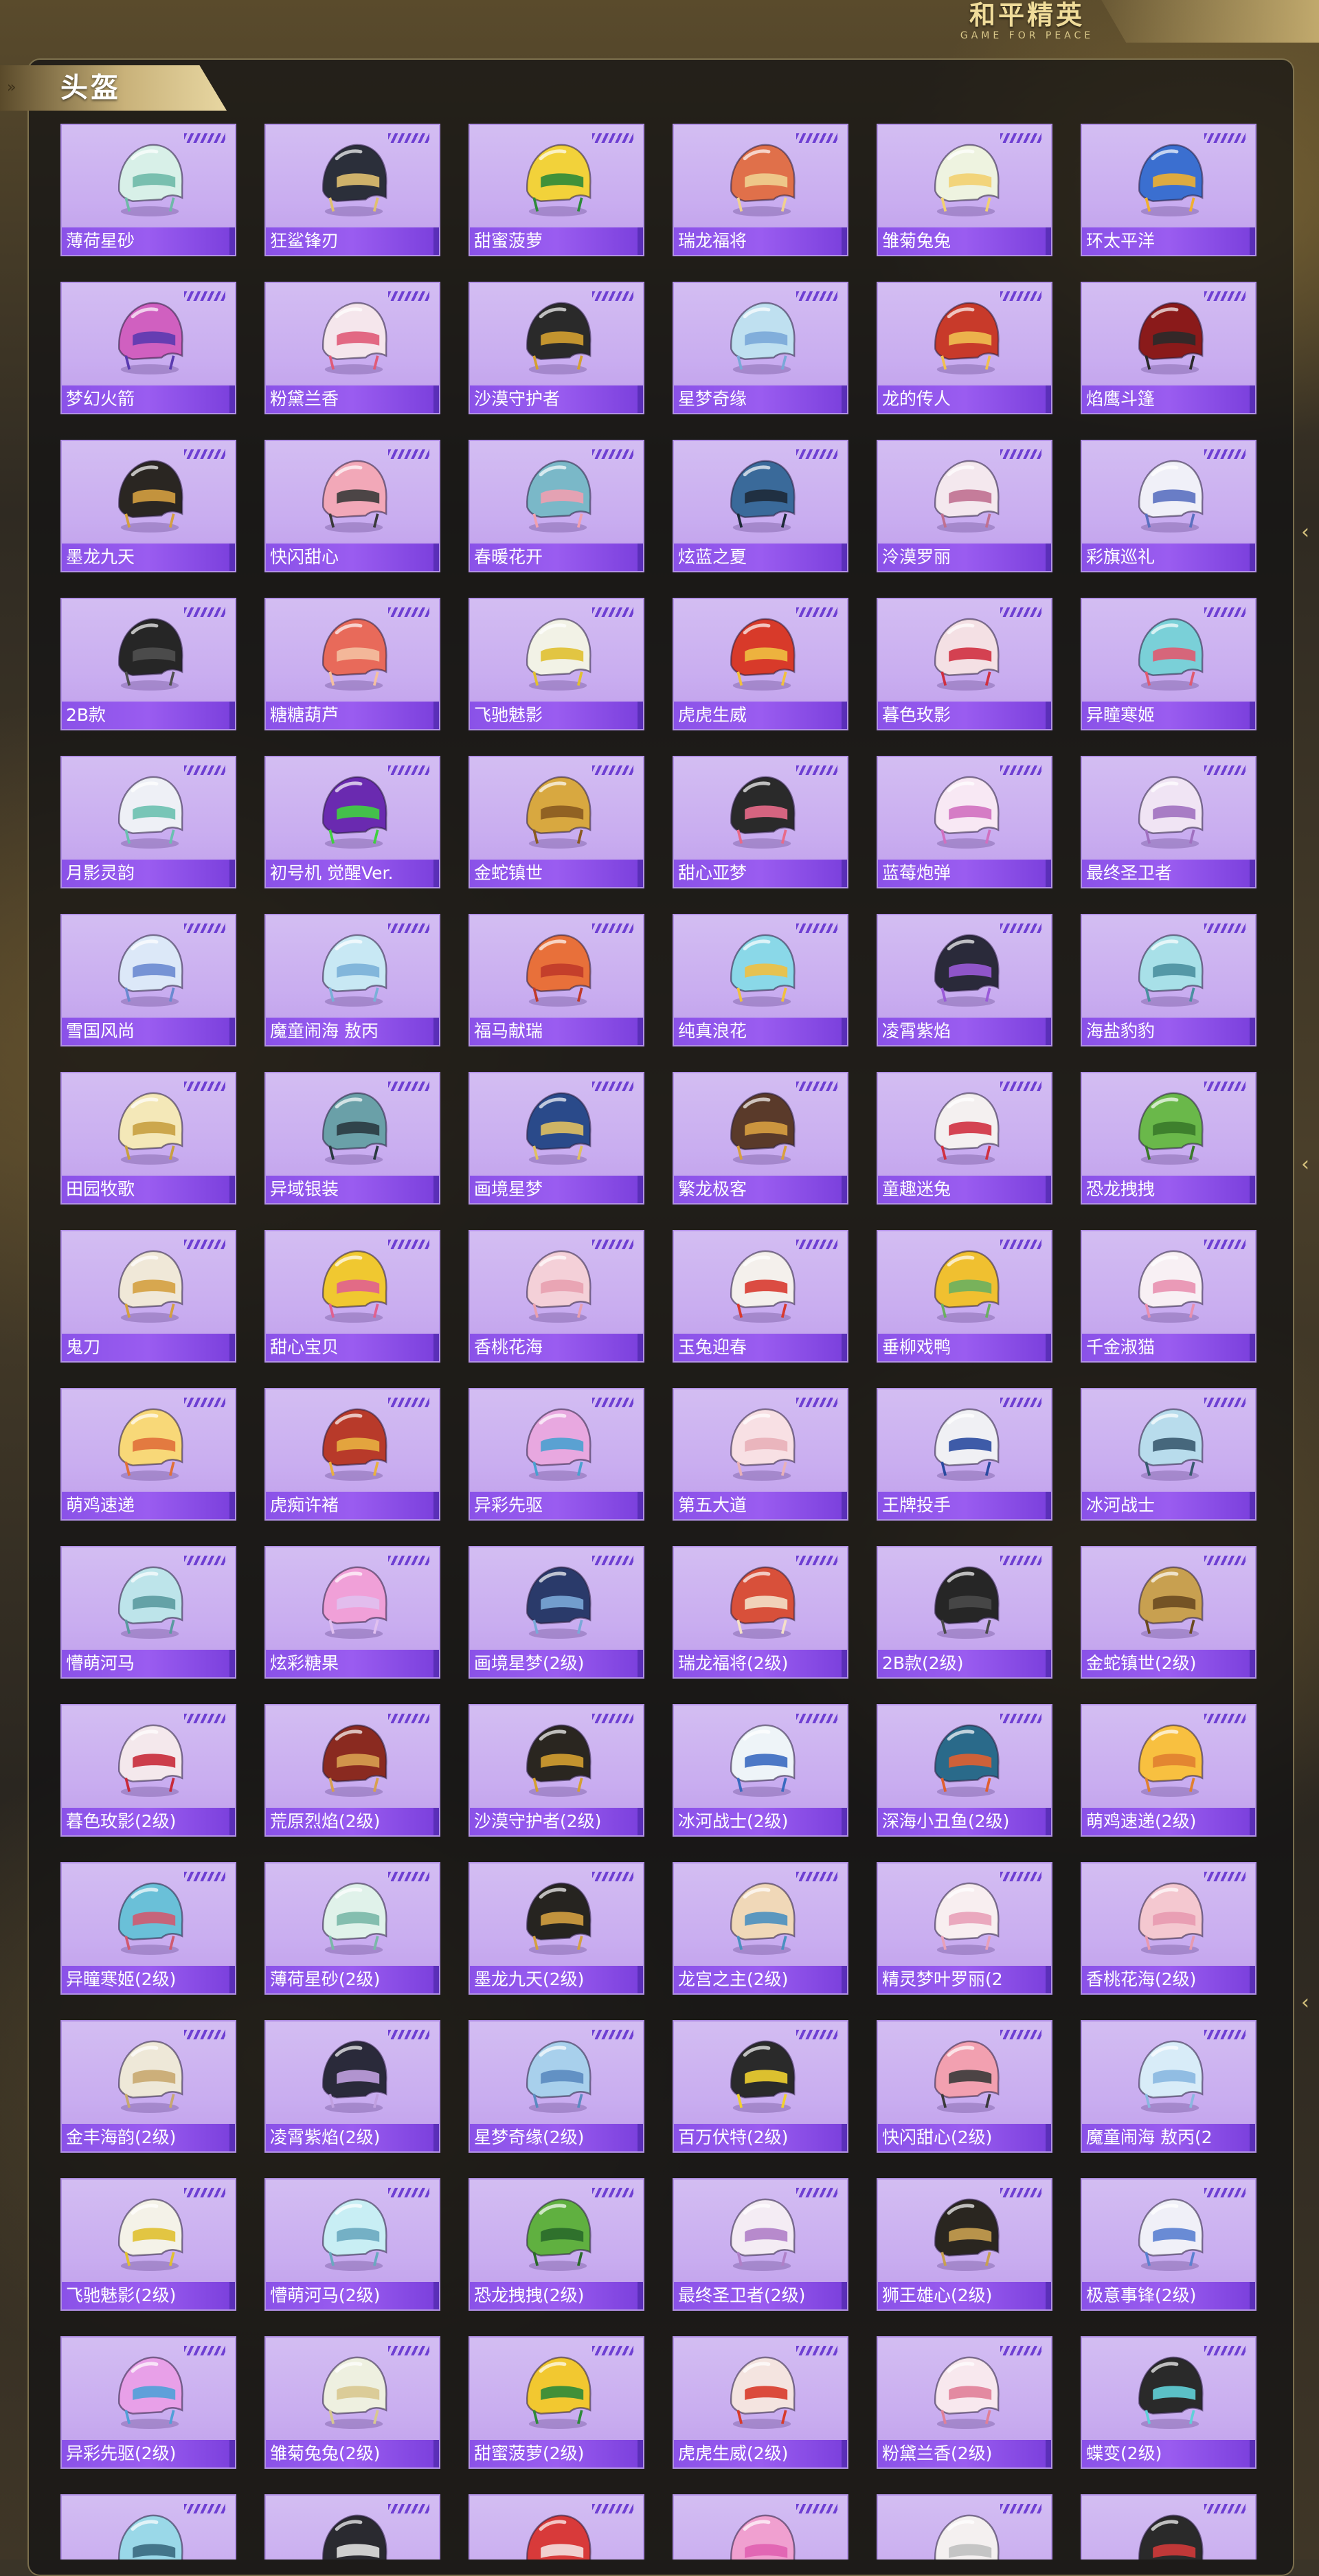 The image size is (1319, 2576). Describe the element at coordinates (352, 348) in the screenshot. I see `helmet-card: 粉黛兰香` at that location.